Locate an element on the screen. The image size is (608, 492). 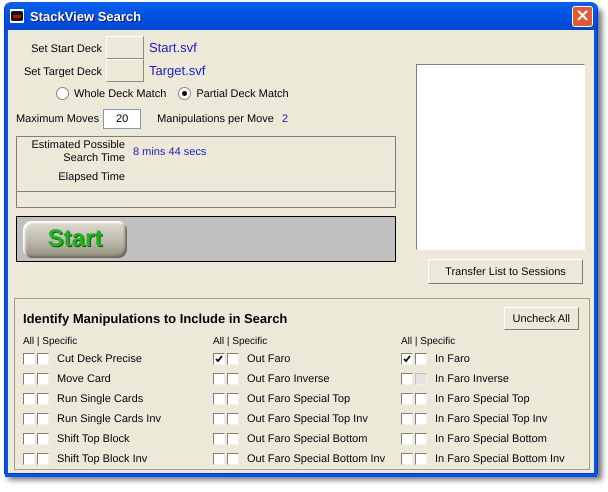
value-text: 2 is located at coordinates (285, 118).